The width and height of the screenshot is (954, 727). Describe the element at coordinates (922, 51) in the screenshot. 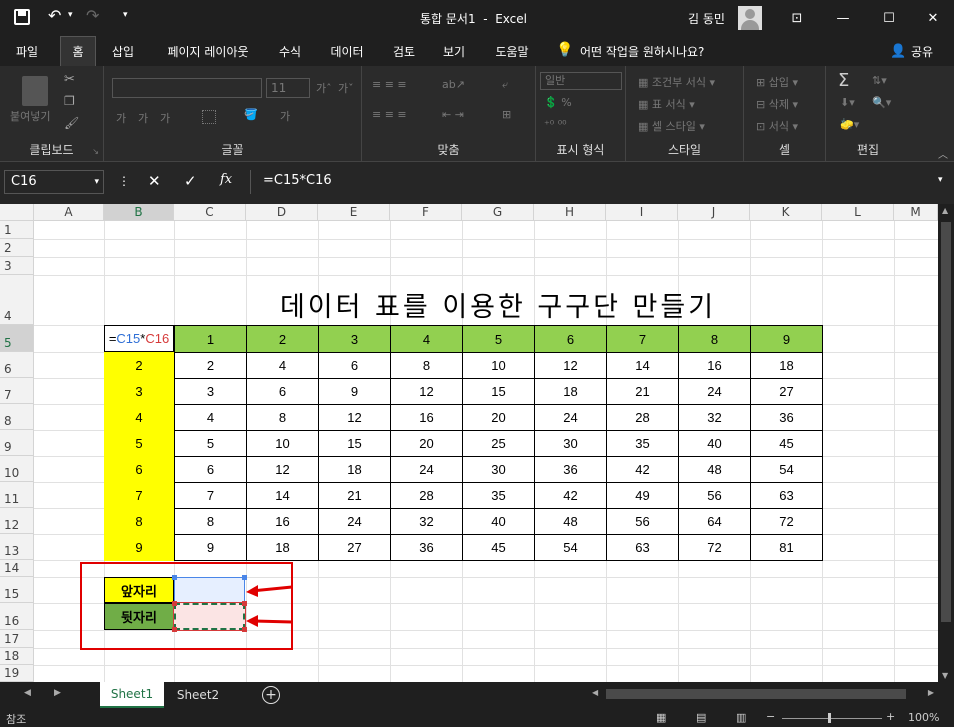

I see `share-button: 공유` at that location.